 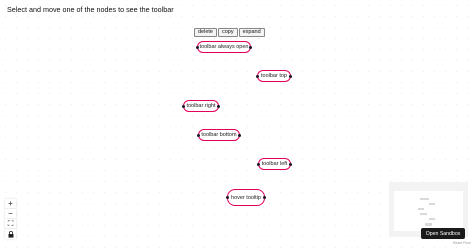 What do you see at coordinates (205, 32) in the screenshot?
I see `delete-button: delete` at bounding box center [205, 32].